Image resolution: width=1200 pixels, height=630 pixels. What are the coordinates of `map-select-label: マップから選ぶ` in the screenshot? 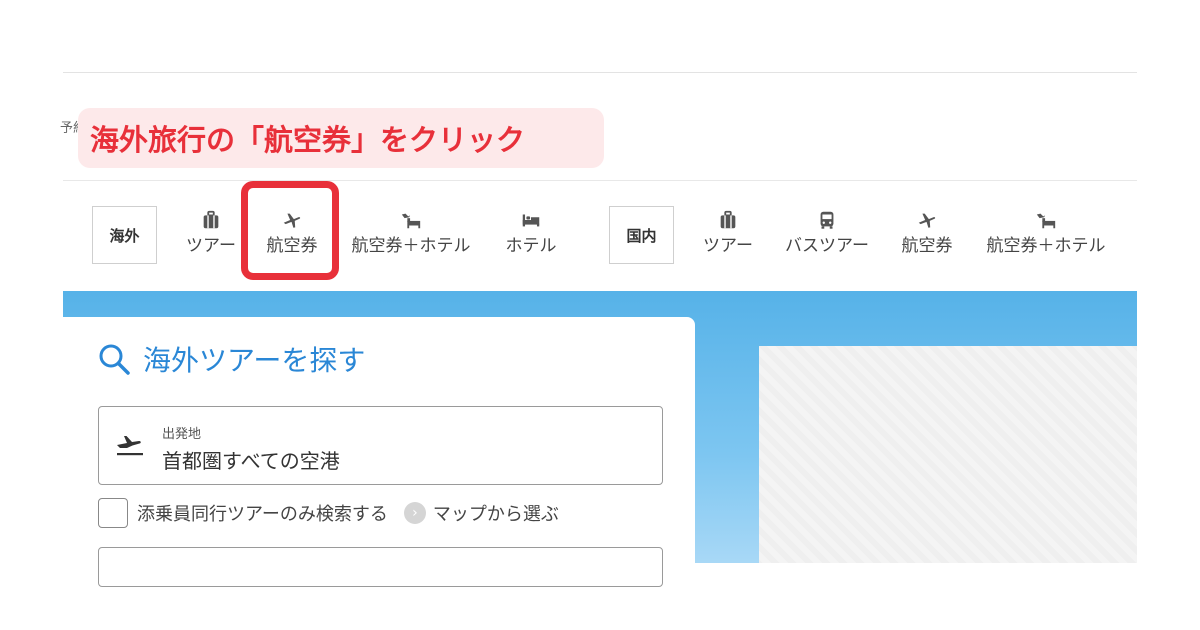 It's located at (495, 514).